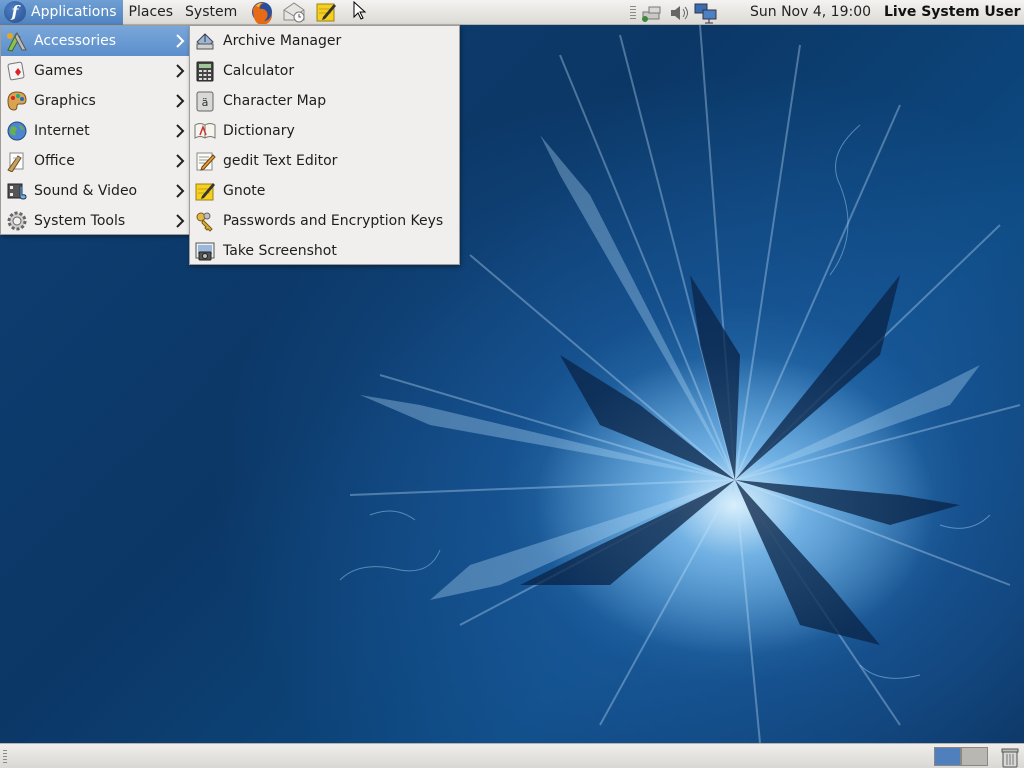 This screenshot has width=1024, height=768. Describe the element at coordinates (280, 161) in the screenshot. I see `menu-item-label: gedit Text Editor` at that location.